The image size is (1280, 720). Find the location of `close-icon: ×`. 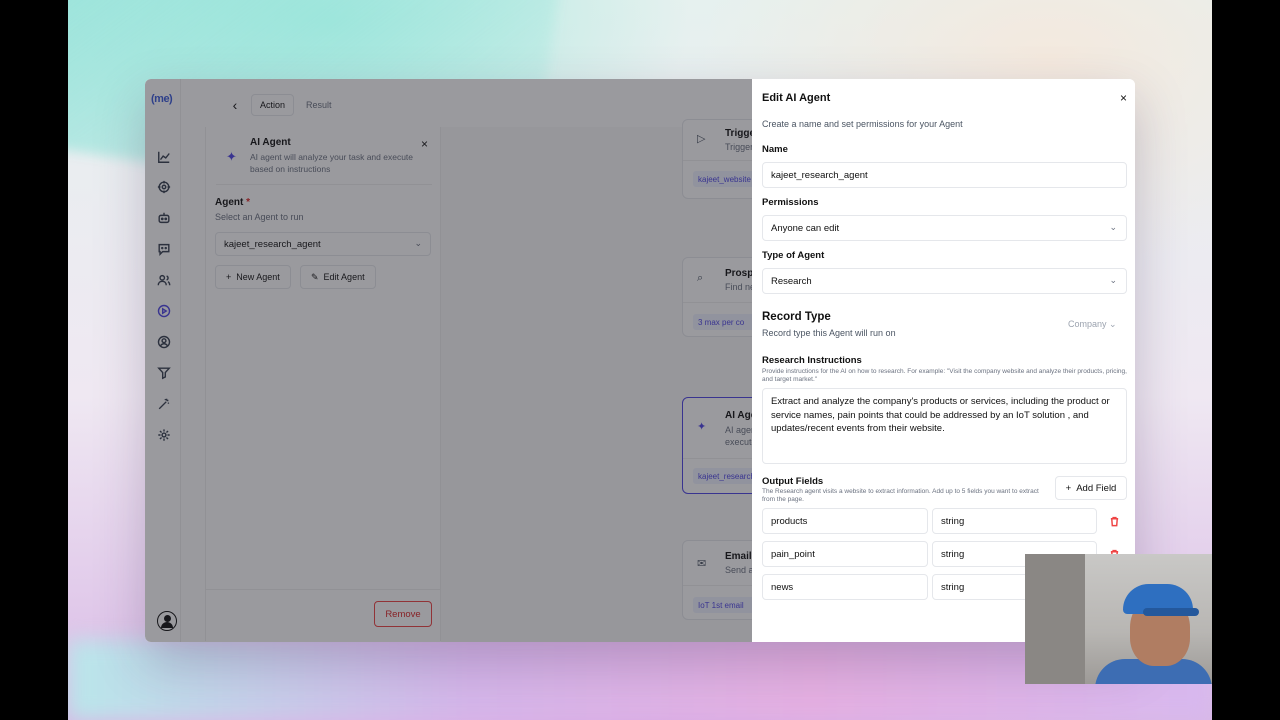

close-icon: × is located at coordinates (1123, 98).